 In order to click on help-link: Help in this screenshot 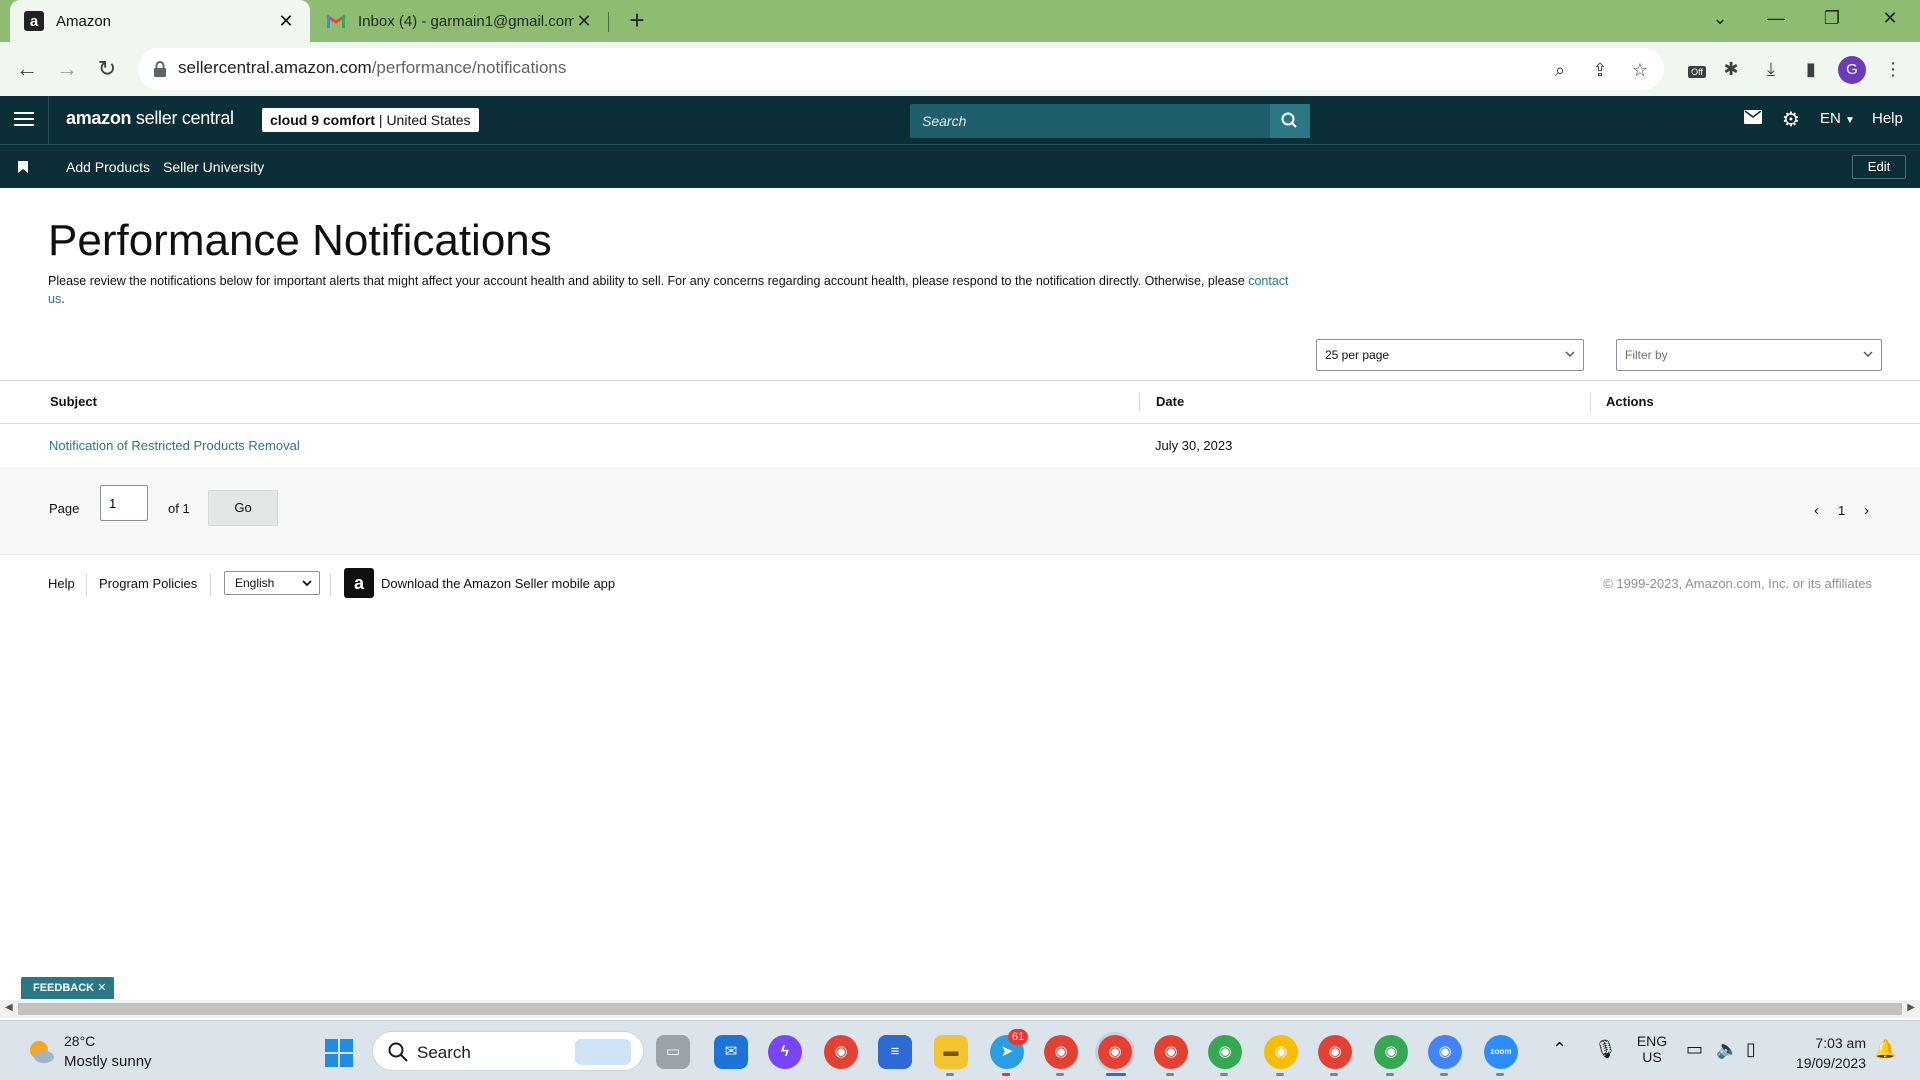, I will do `click(1887, 118)`.